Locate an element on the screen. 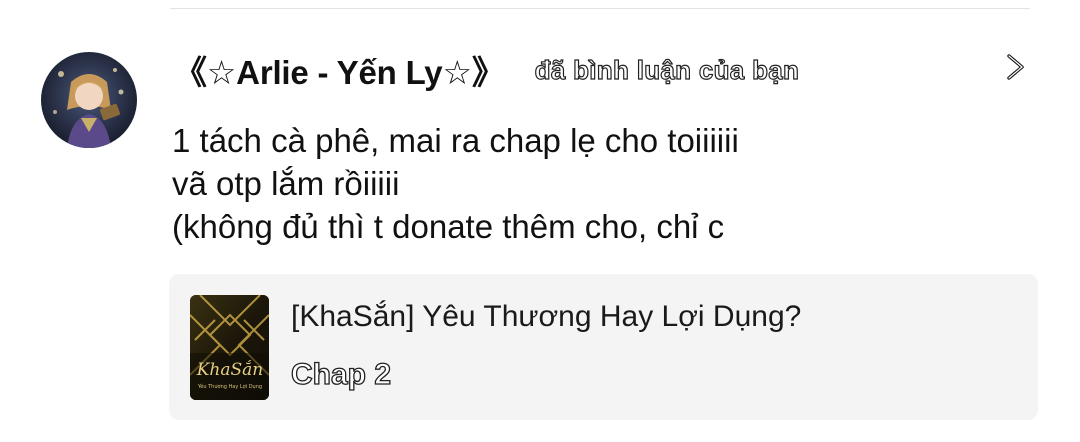  cover-logo-text: KhaSắn is located at coordinates (230, 370).